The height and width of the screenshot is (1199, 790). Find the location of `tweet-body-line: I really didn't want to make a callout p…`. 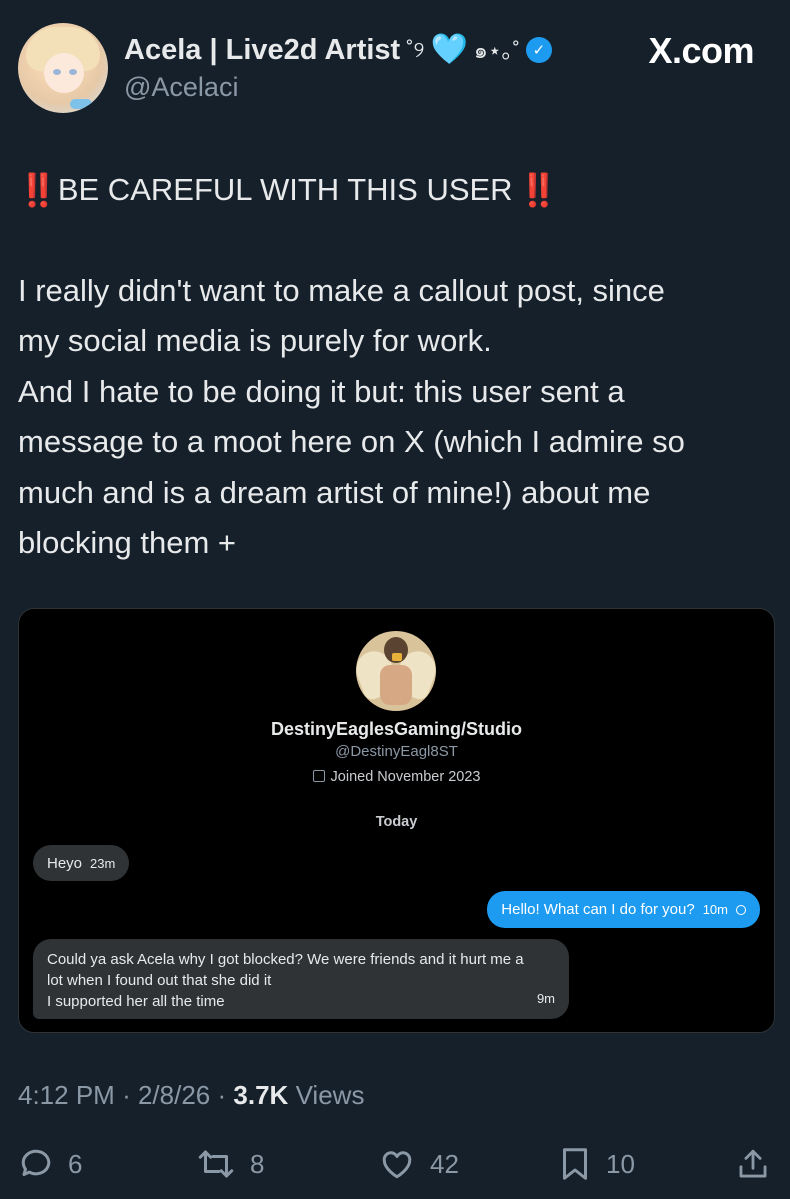

tweet-body-line: I really didn't want to make a callout p… is located at coordinates (341, 290).